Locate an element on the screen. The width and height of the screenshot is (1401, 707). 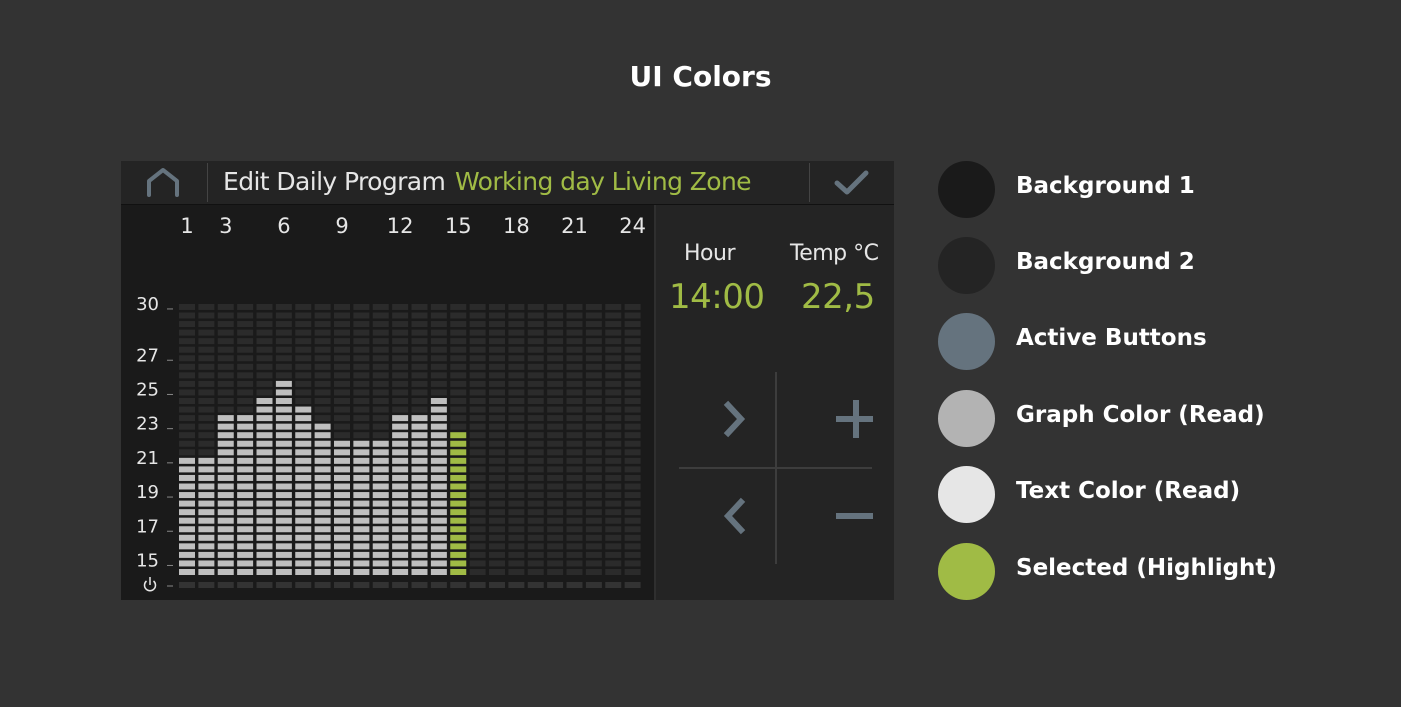
color-swatch is located at coordinates (966, 571).